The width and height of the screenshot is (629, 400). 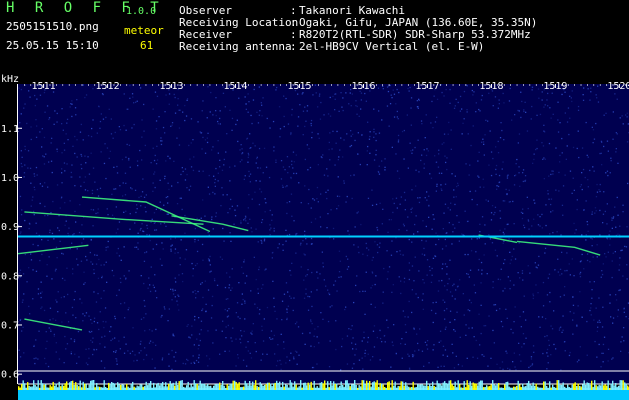 What do you see at coordinates (555, 86) in the screenshot?
I see `x-tick-label: 1519` at bounding box center [555, 86].